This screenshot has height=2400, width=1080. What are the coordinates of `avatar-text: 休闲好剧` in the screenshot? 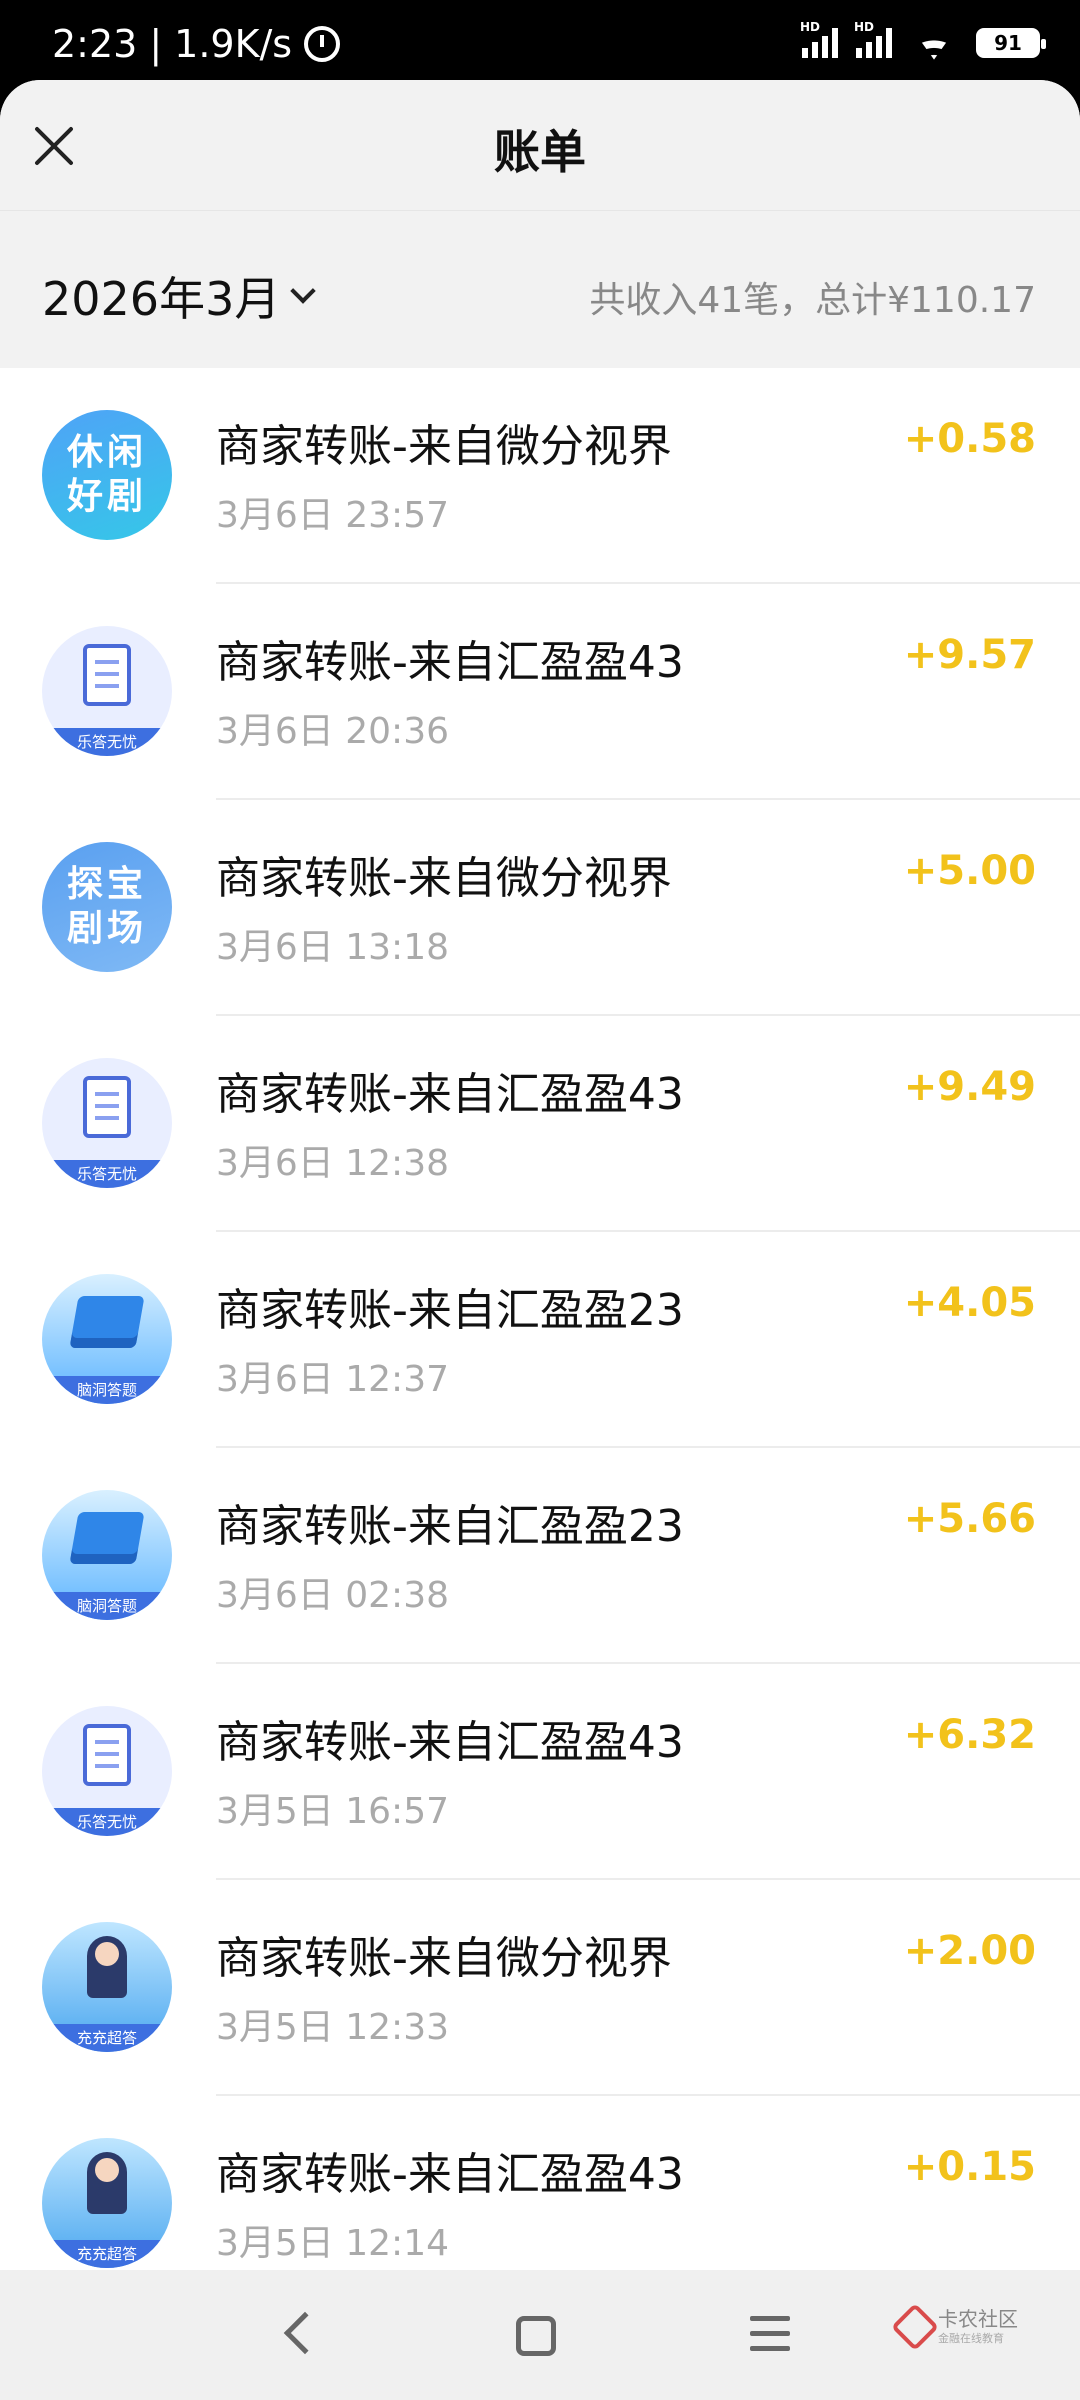 It's located at (106, 474).